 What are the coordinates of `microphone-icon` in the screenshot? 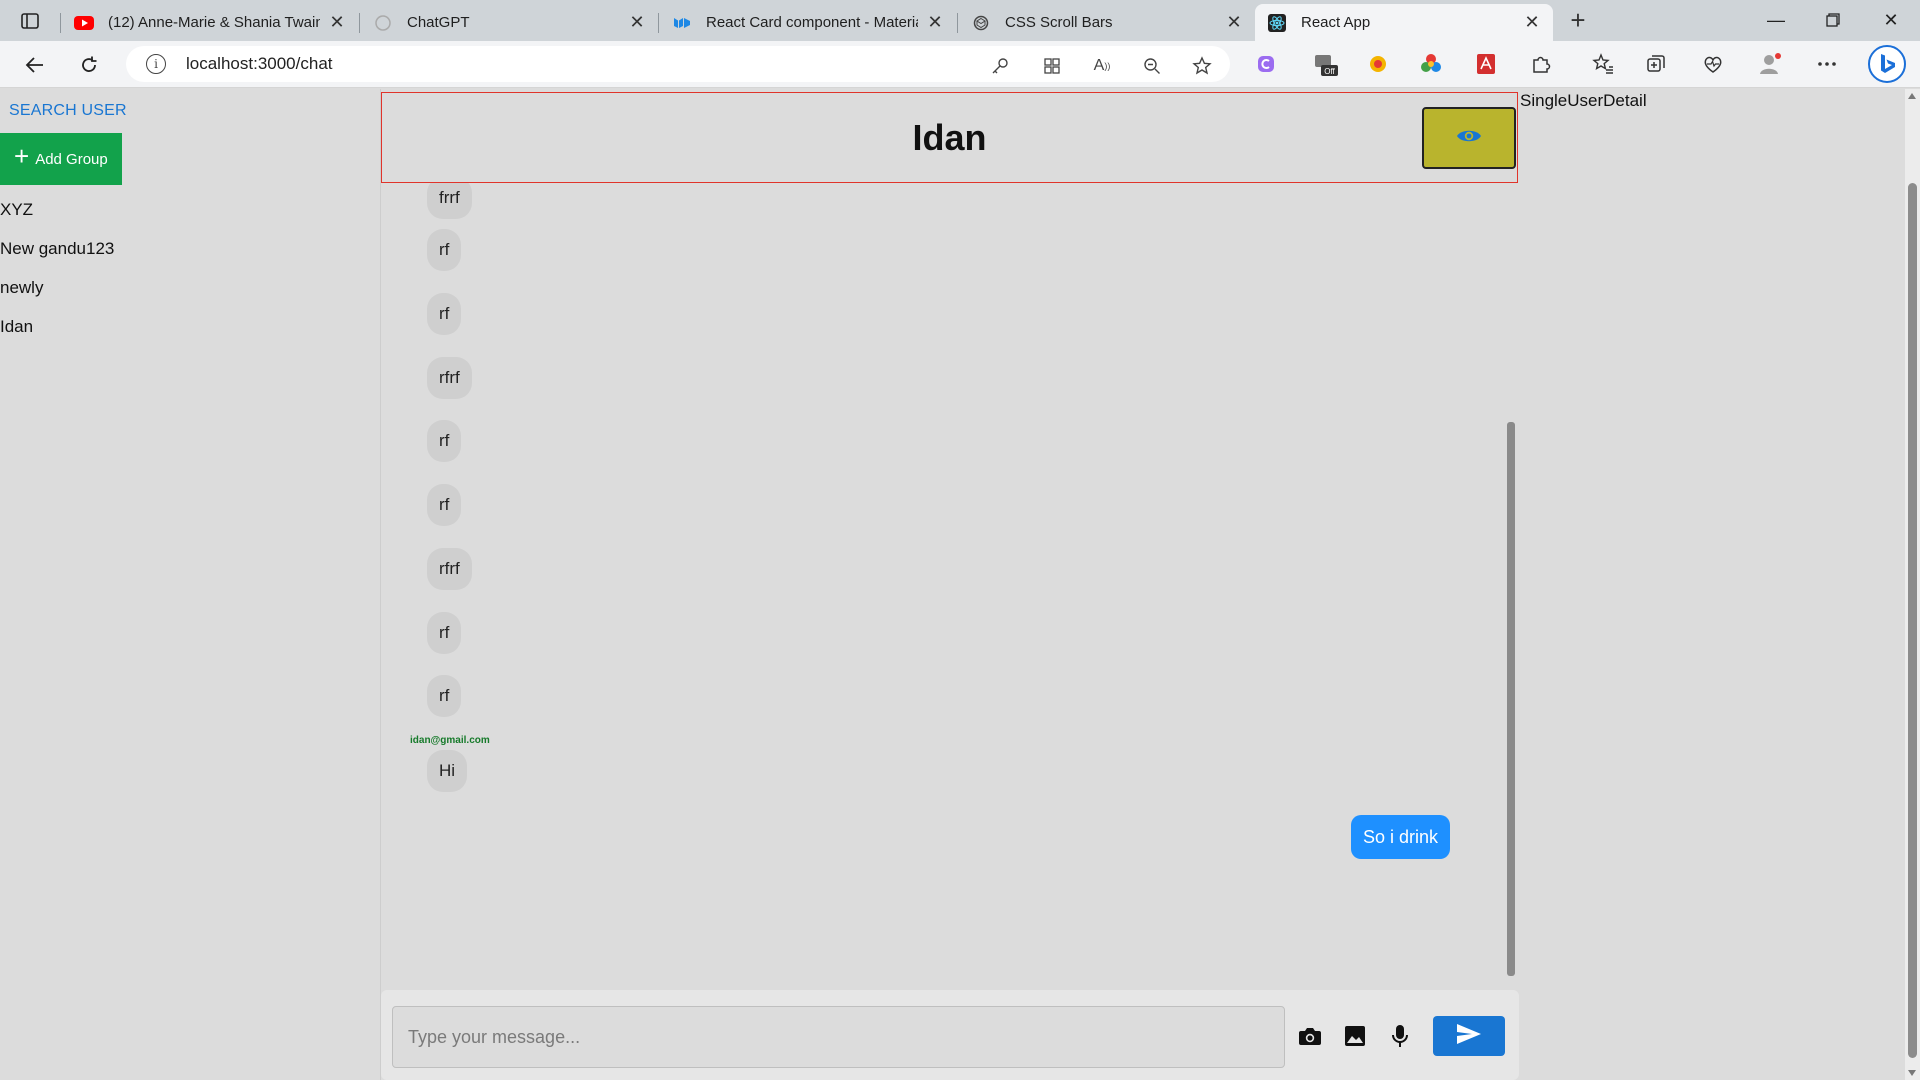 It's located at (1400, 1036).